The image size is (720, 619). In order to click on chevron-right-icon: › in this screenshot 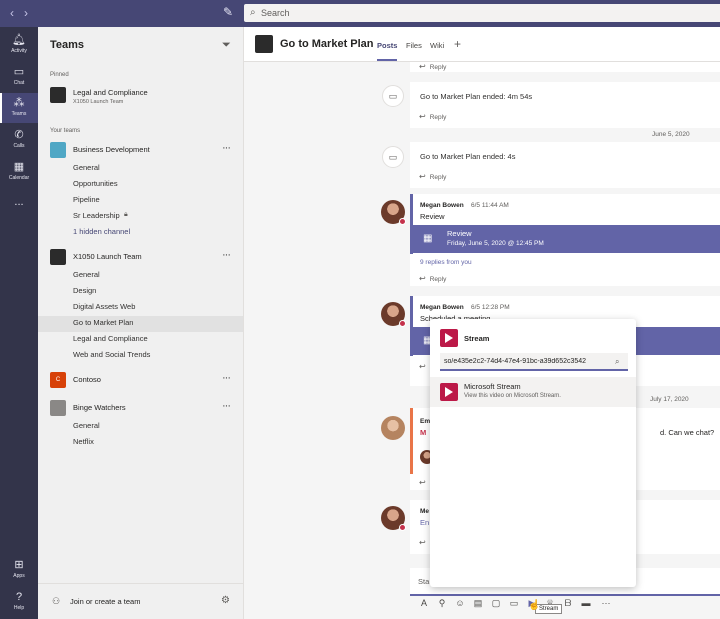, I will do `click(26, 13)`.